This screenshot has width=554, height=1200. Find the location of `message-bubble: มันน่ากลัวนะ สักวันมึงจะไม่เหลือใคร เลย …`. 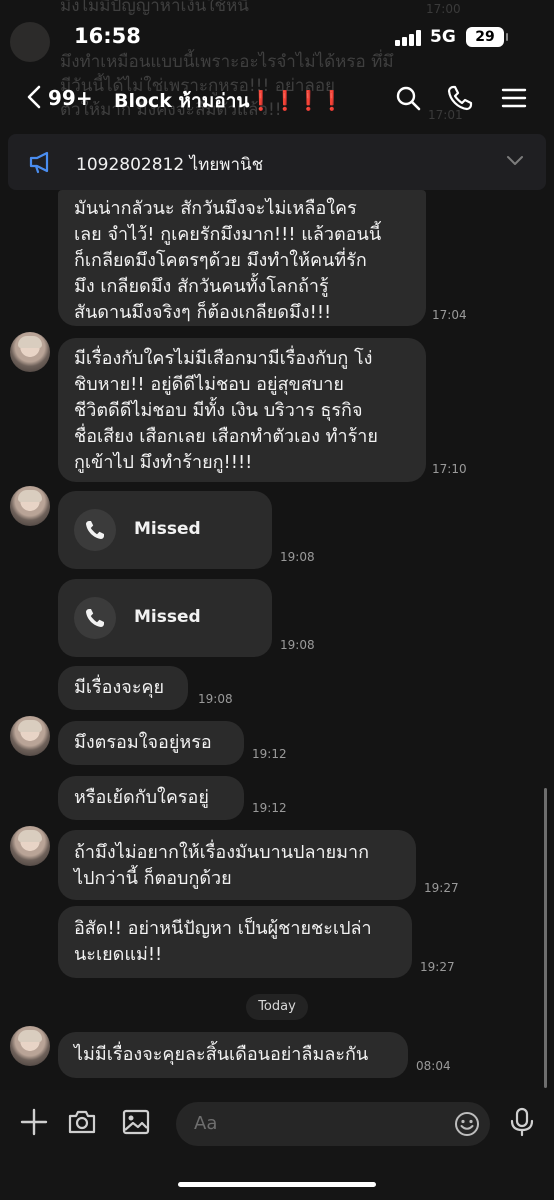

message-bubble: มันน่ากลัวนะ สักวันมึงจะไม่เหลือใคร เลย … is located at coordinates (242, 258).